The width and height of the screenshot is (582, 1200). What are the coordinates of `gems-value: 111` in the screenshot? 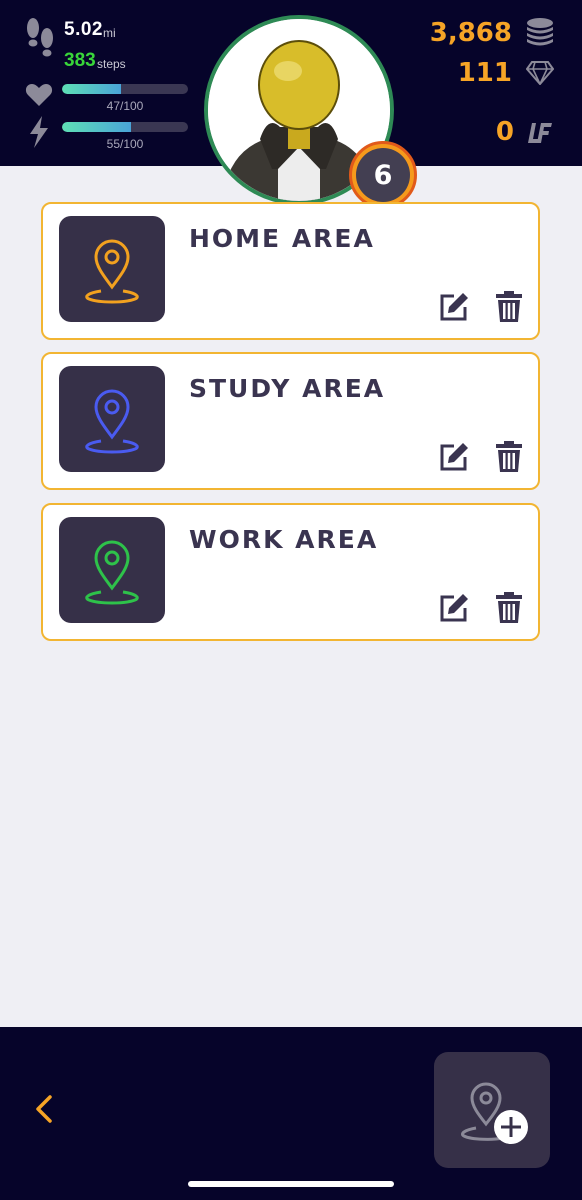 It's located at (484, 73).